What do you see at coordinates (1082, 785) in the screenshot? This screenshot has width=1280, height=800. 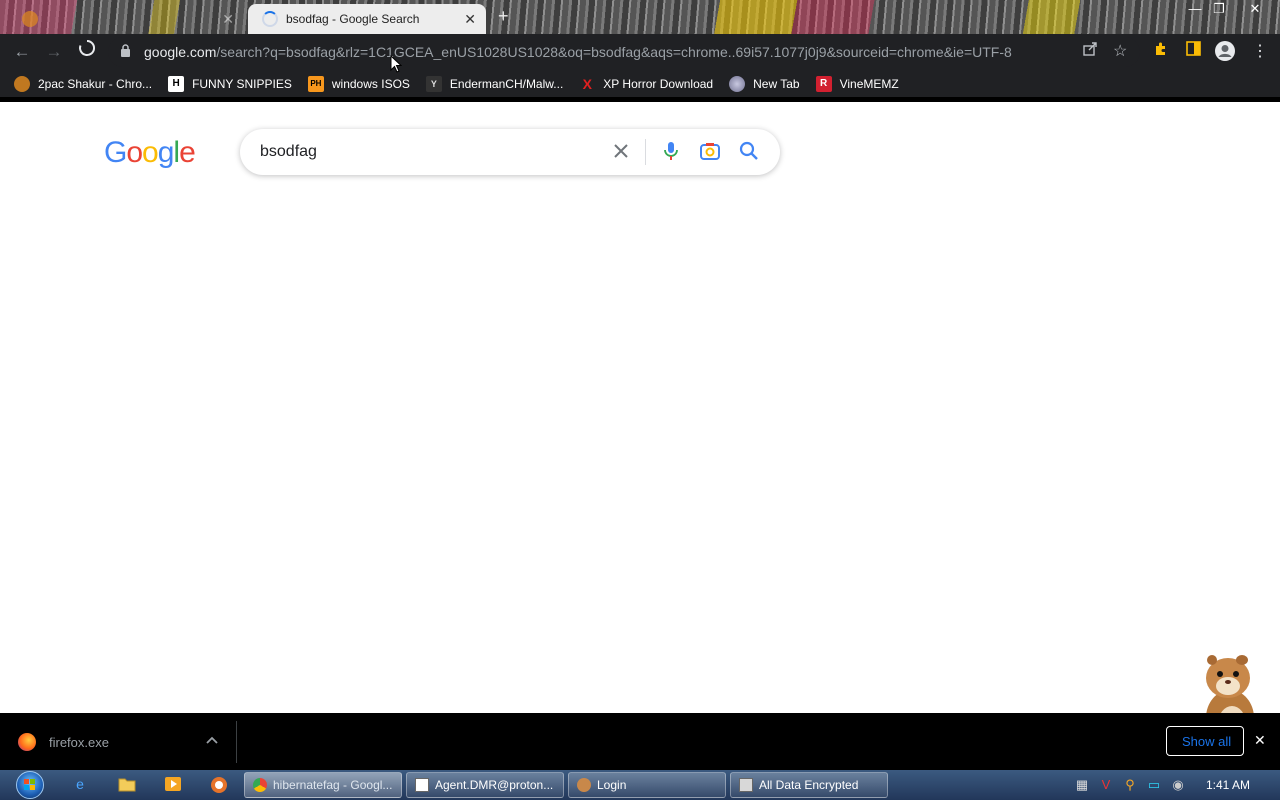 I see `tray-network-icon: ▦` at bounding box center [1082, 785].